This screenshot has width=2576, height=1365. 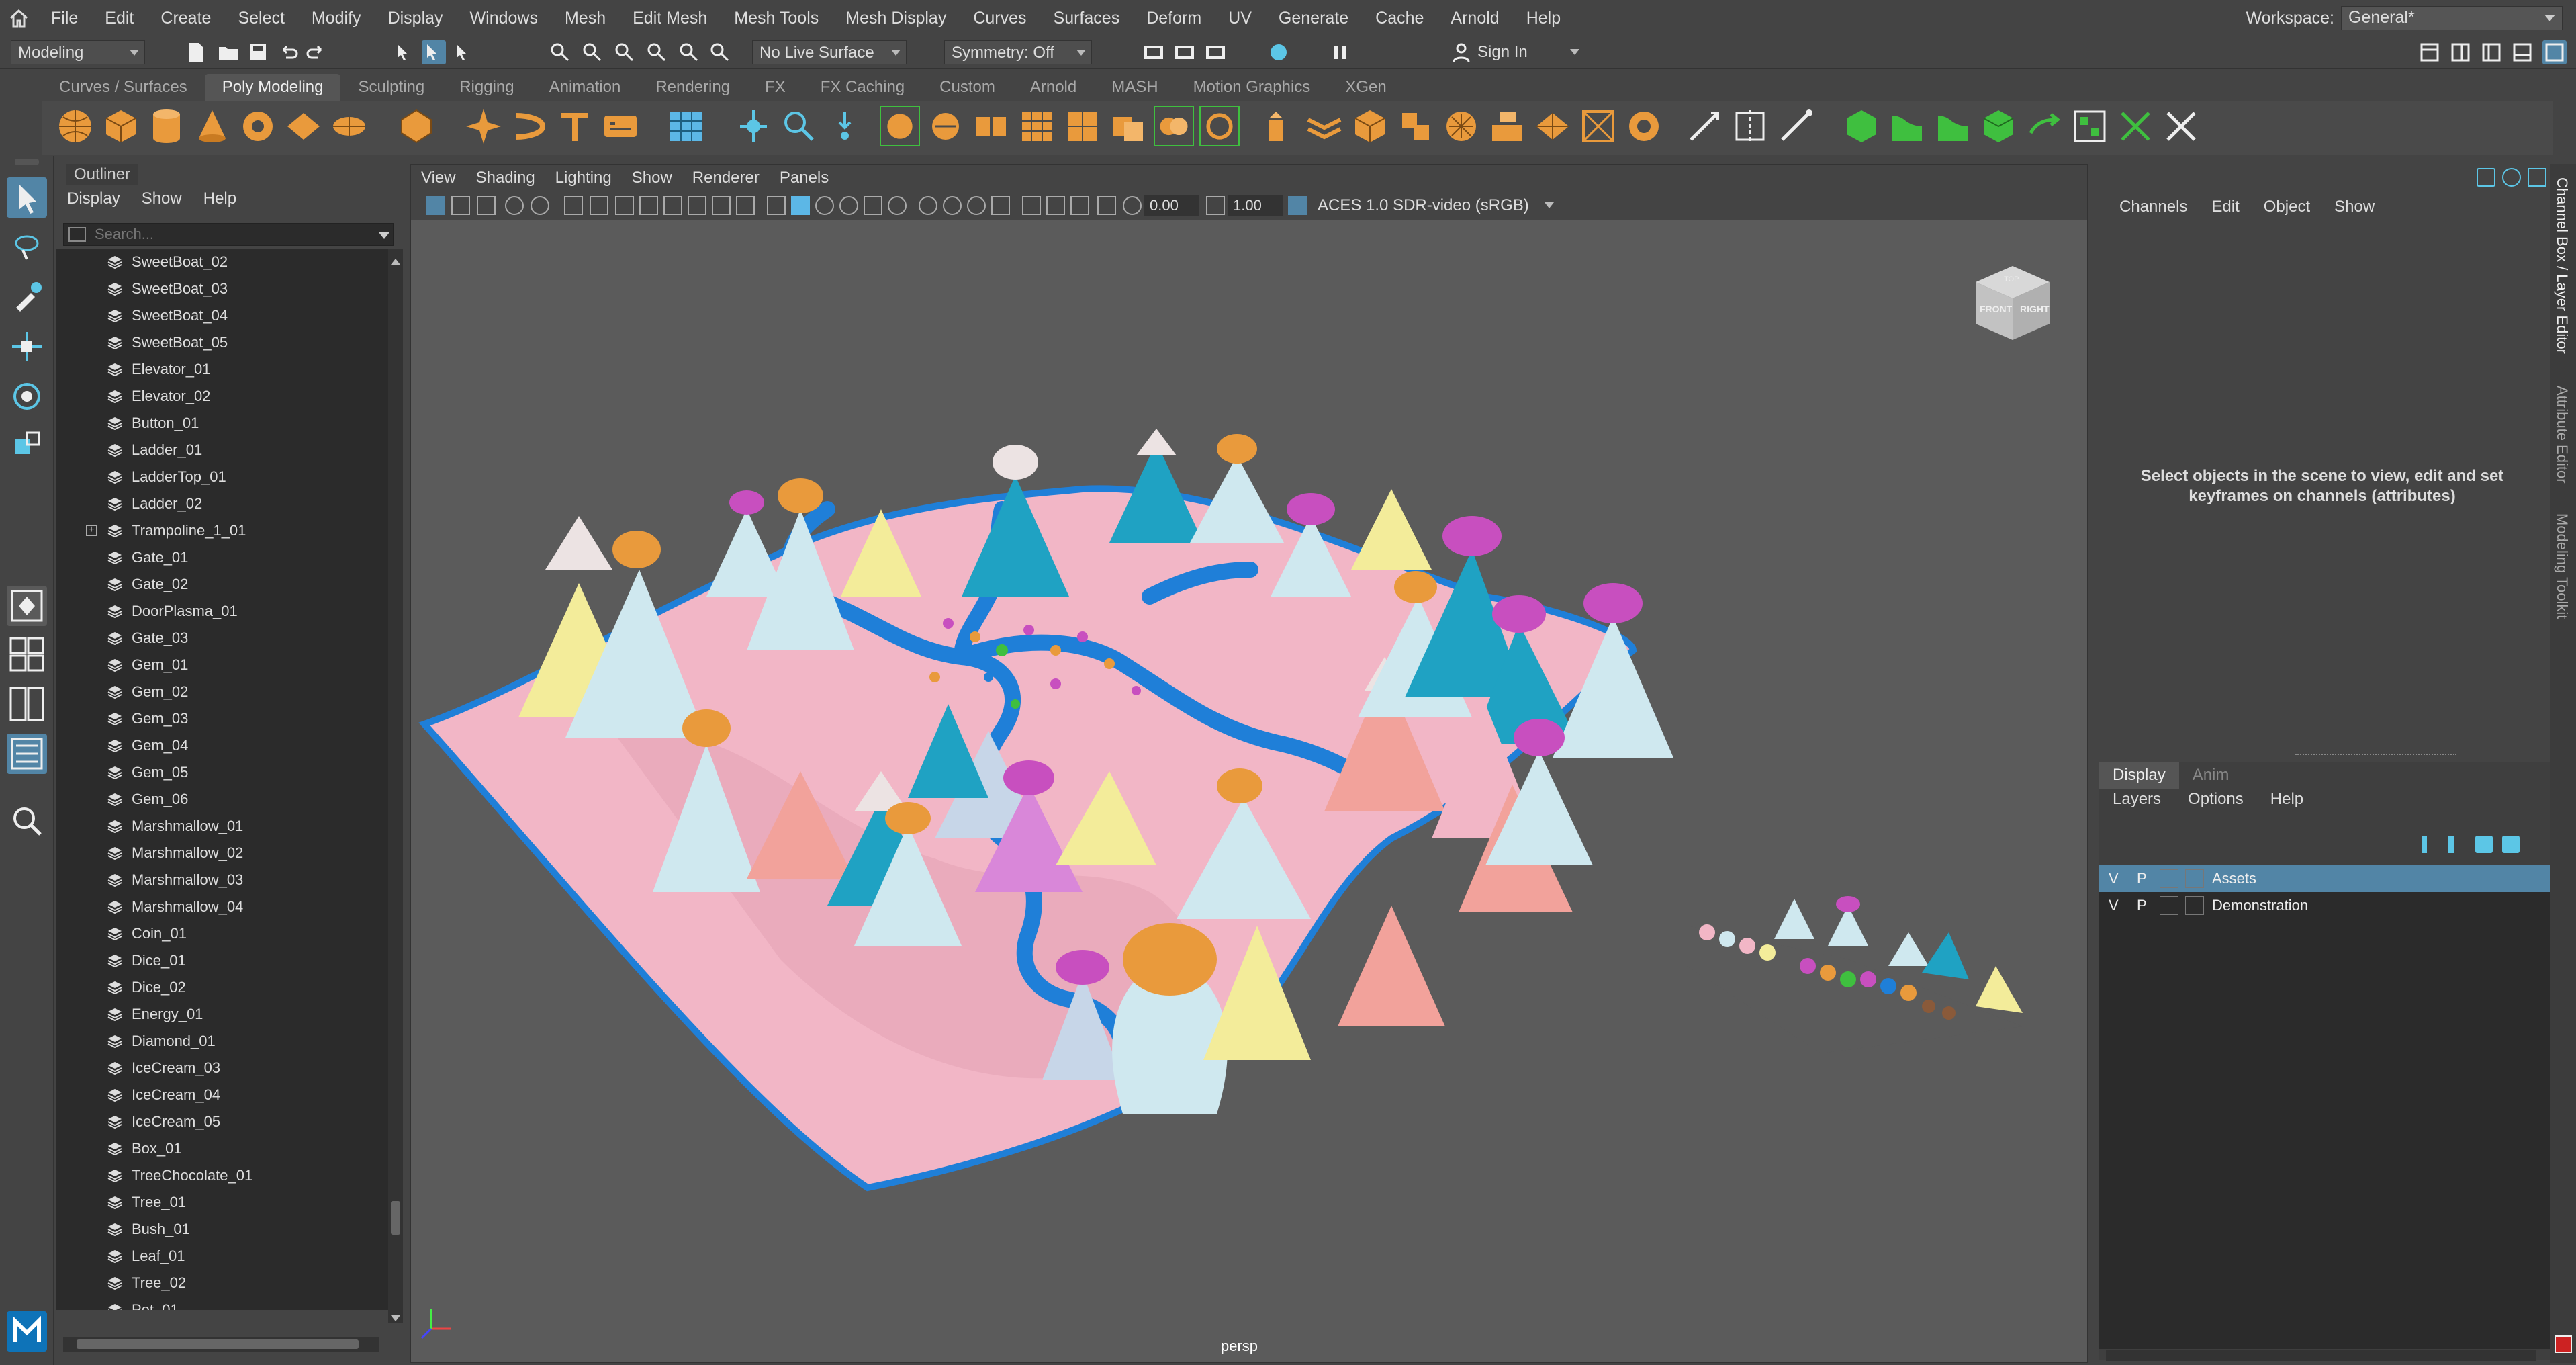 What do you see at coordinates (102, 175) in the screenshot?
I see `outliner-title: Outliner` at bounding box center [102, 175].